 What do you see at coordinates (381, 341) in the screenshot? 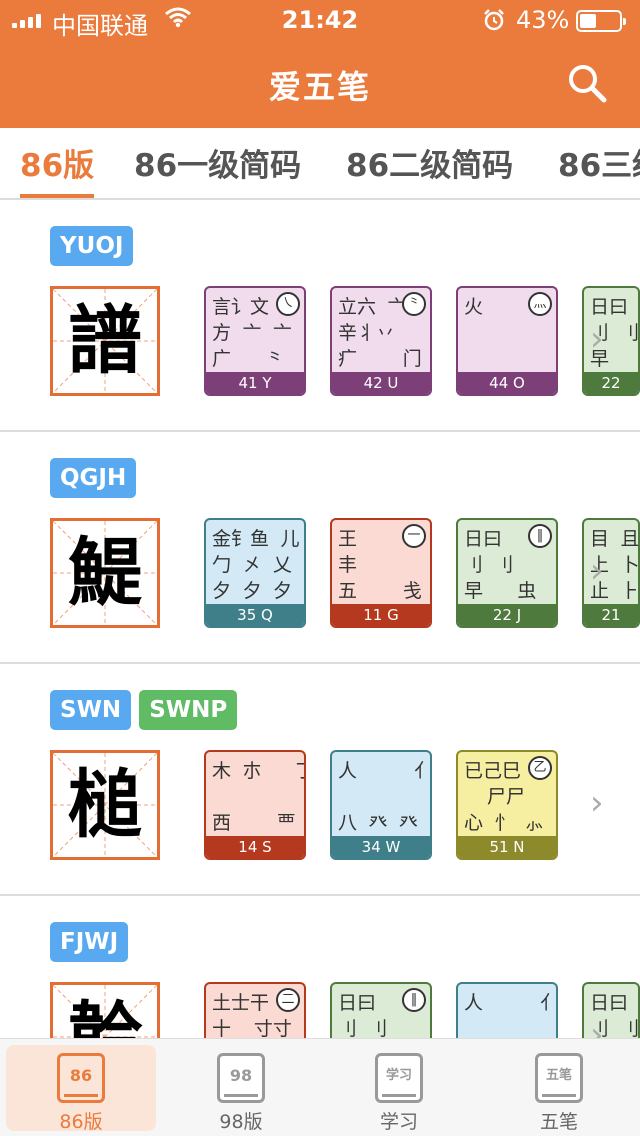
I see `key-card: 立六 亠 辛丬丷 疒 门⺀ 42 U` at bounding box center [381, 341].